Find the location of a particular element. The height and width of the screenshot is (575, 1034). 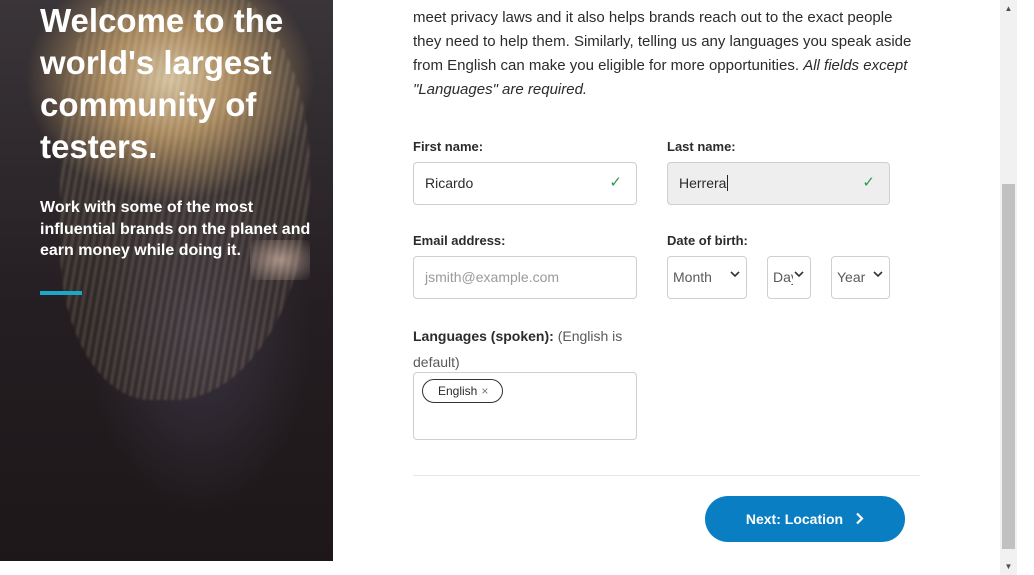

last-name-label: Last name: is located at coordinates (701, 146).